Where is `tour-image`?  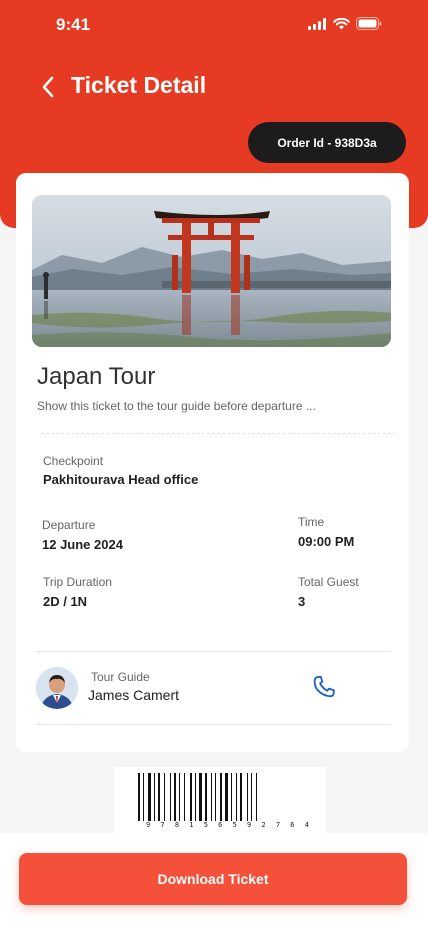 tour-image is located at coordinates (211, 271).